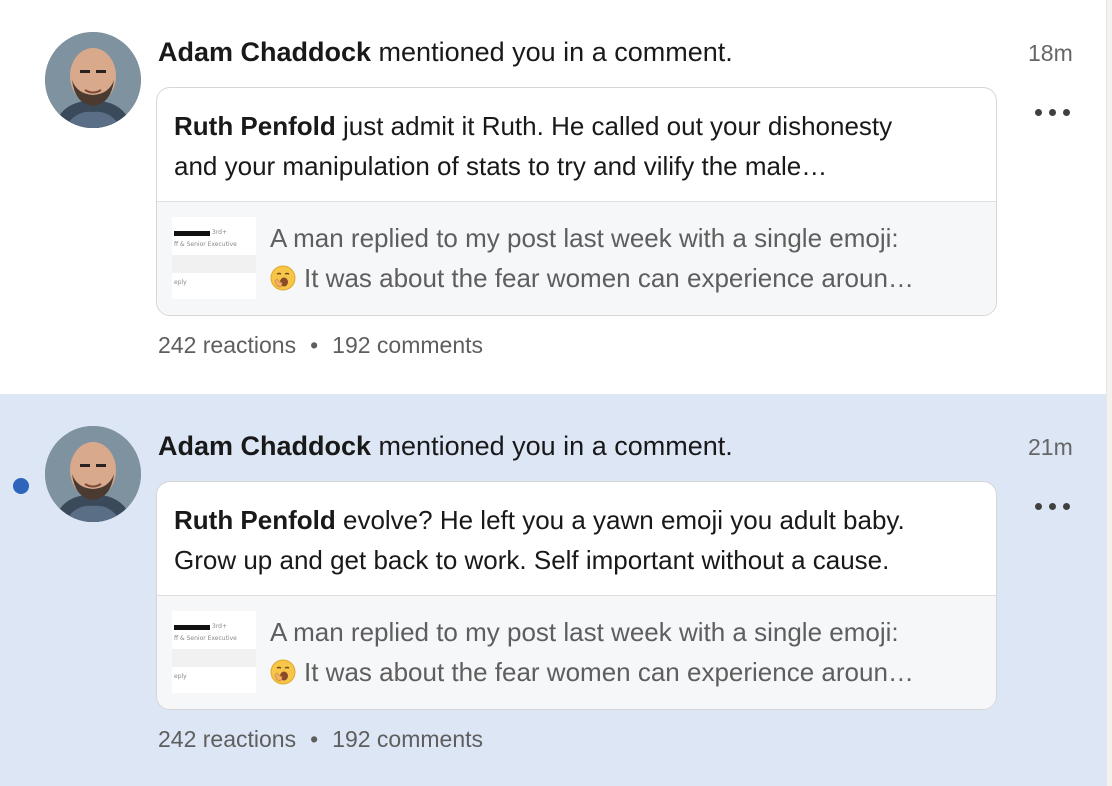  I want to click on notification-time: 18m, so click(1050, 53).